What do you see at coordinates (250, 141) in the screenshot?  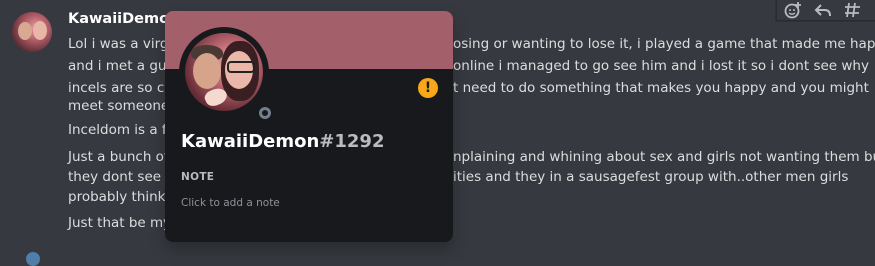 I see `profile-username-text: KawaiiDemon` at bounding box center [250, 141].